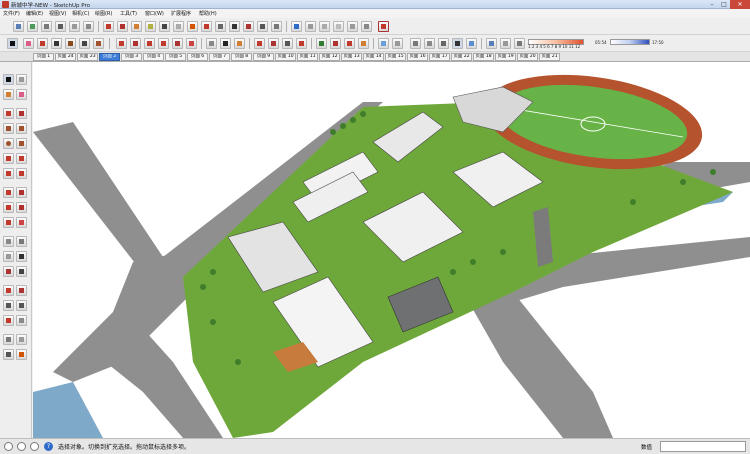 The width and height of the screenshot is (750, 454). Describe the element at coordinates (505, 43) in the screenshot. I see `fog-toggle-icon` at that location.